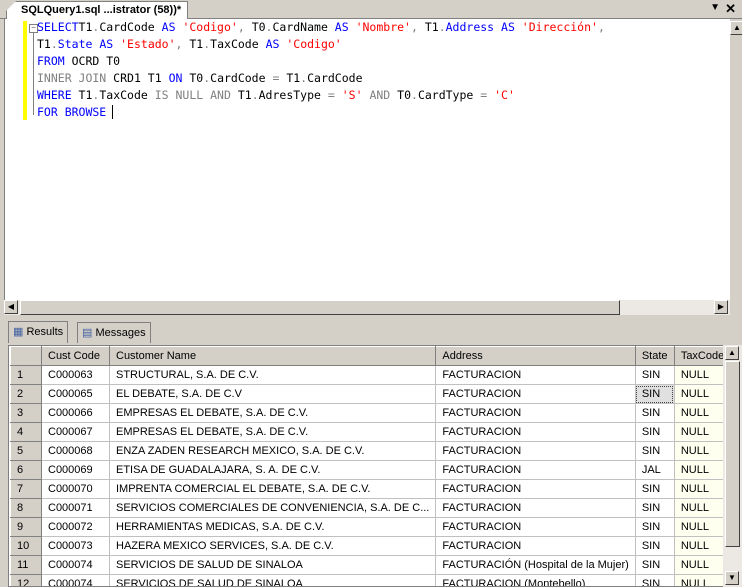  What do you see at coordinates (75, 375) in the screenshot?
I see `table-cell: C000063` at bounding box center [75, 375].